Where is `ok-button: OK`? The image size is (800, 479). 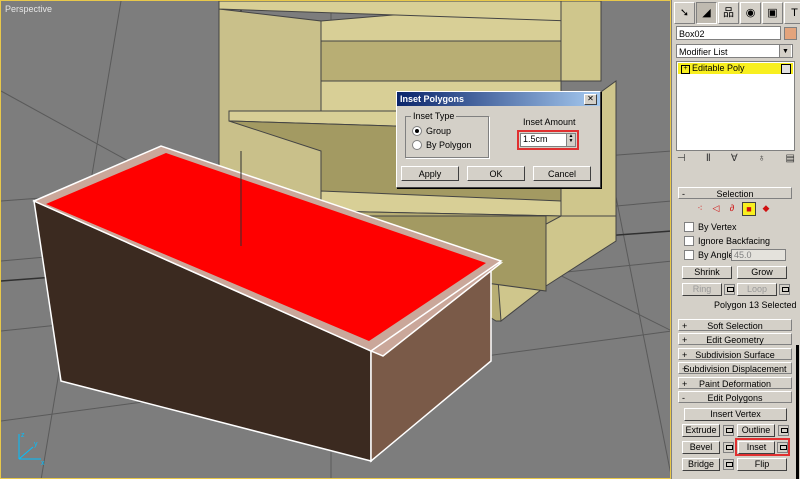 ok-button: OK is located at coordinates (496, 173).